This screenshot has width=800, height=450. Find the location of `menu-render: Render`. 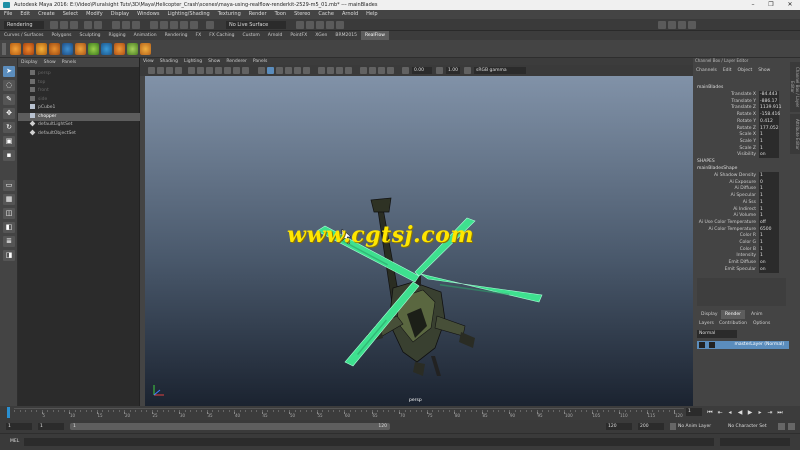

menu-render: Render is located at coordinates (258, 14).